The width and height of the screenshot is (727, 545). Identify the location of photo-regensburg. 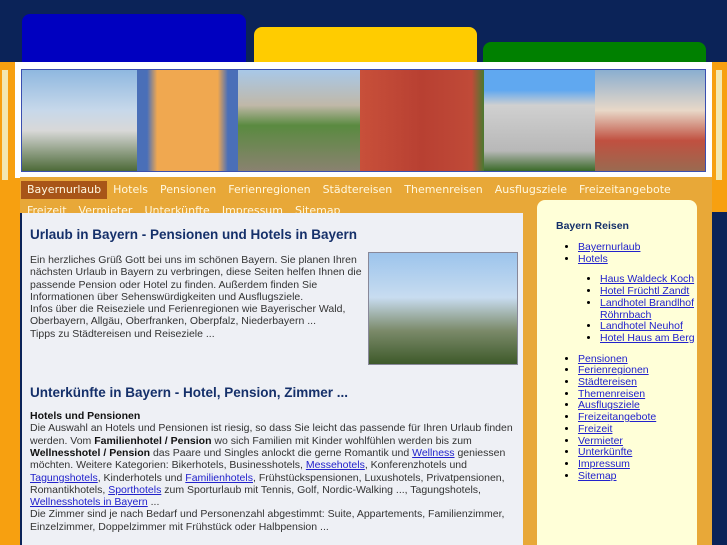
(299, 120).